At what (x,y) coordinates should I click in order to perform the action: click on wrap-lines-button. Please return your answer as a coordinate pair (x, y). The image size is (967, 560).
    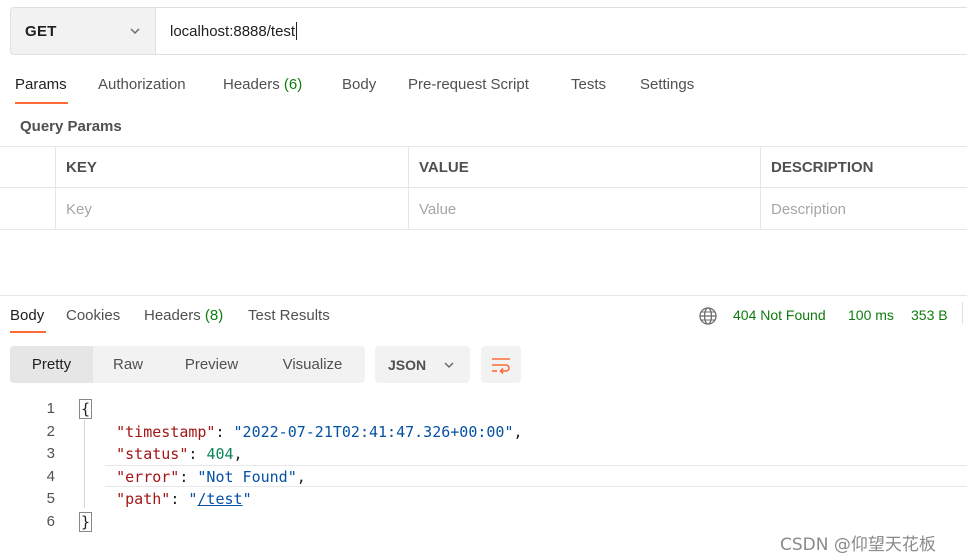
    Looking at the image, I should click on (501, 364).